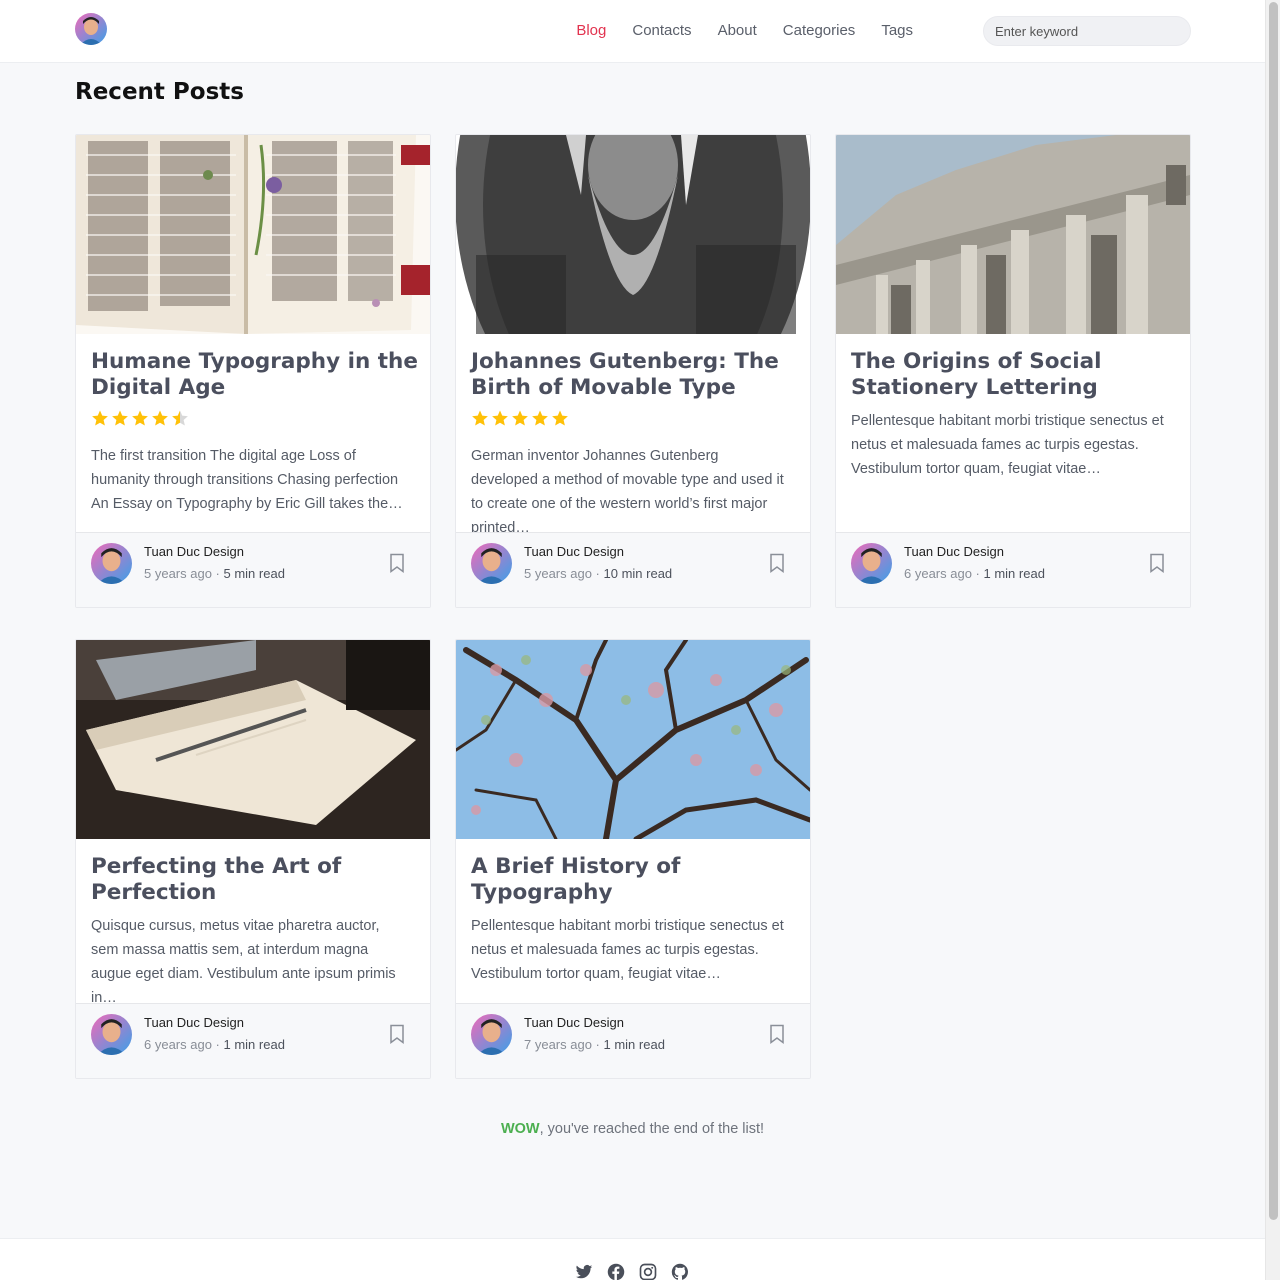 The width and height of the screenshot is (1280, 1280). I want to click on end-of-list-note: WOW, you've reached the end of the list!, so click(632, 1129).